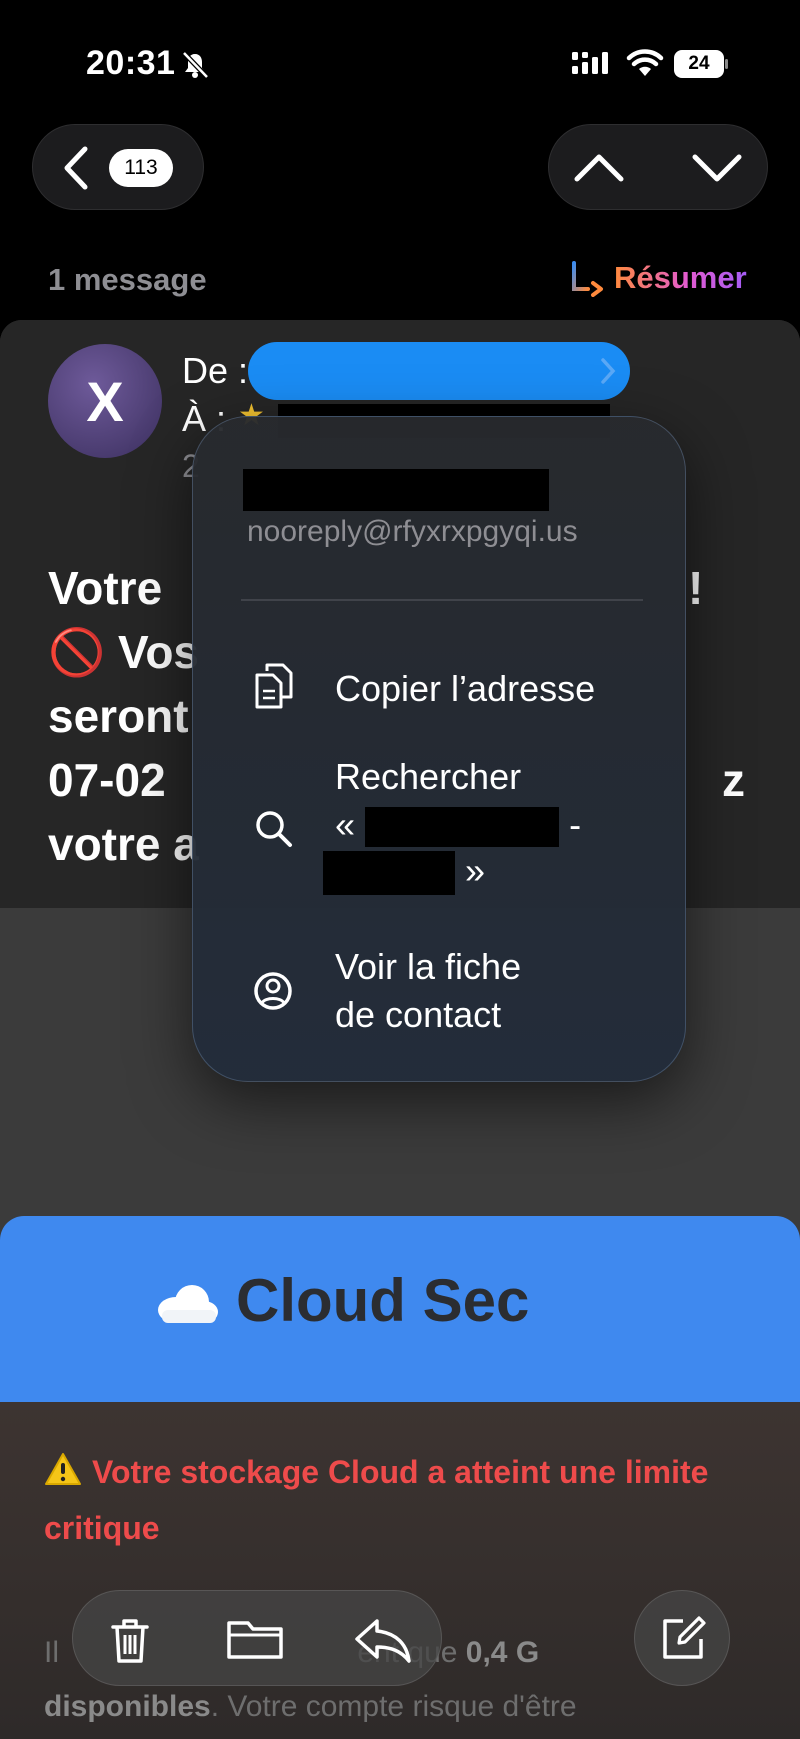 The height and width of the screenshot is (1739, 800). I want to click on search-query-line: « -, so click(458, 825).